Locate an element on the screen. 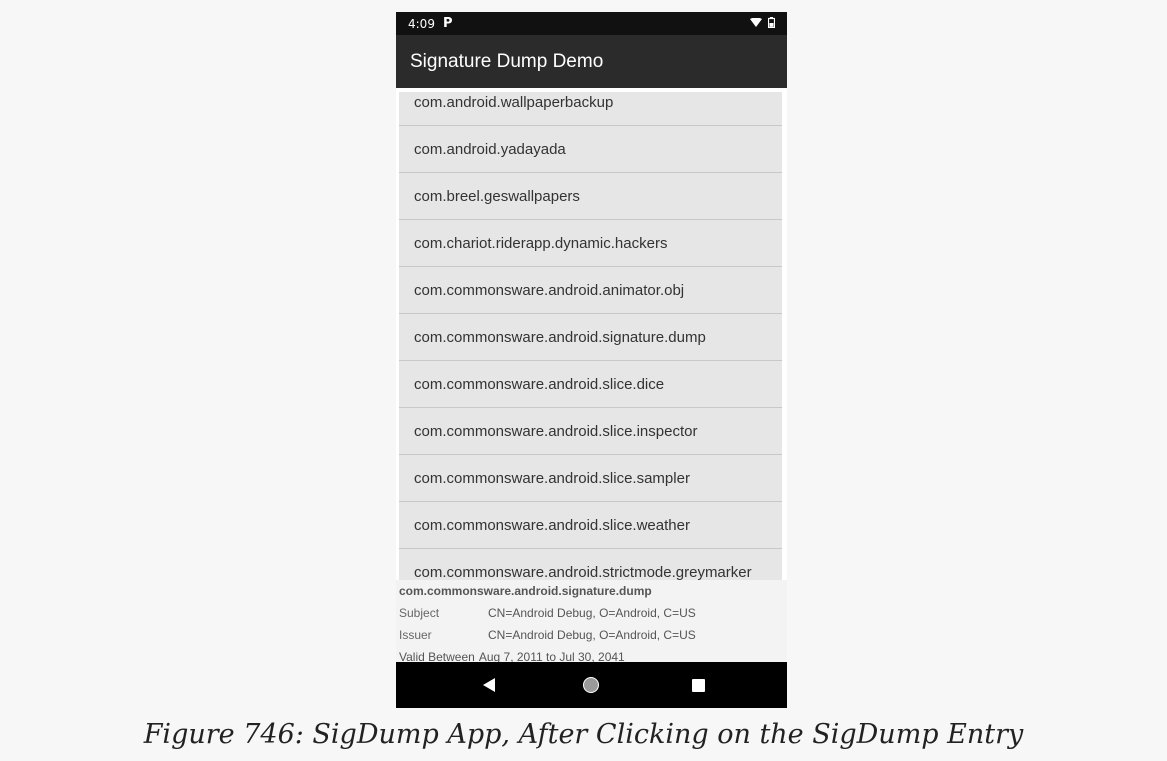 The width and height of the screenshot is (1167, 761). subject-label: Subject is located at coordinates (419, 613).